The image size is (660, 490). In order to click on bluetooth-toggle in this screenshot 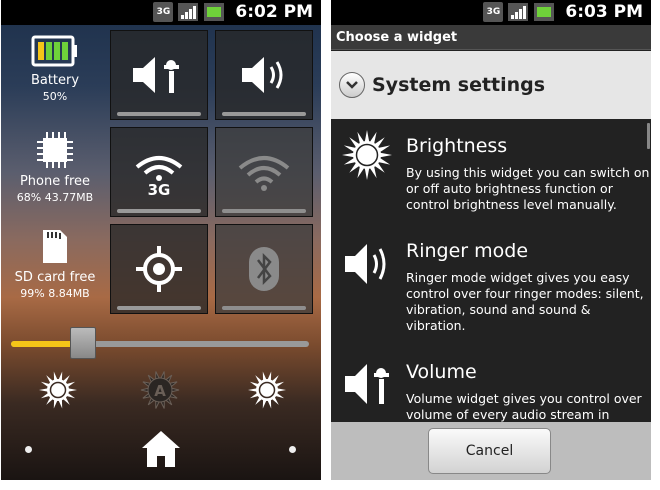, I will do `click(264, 269)`.